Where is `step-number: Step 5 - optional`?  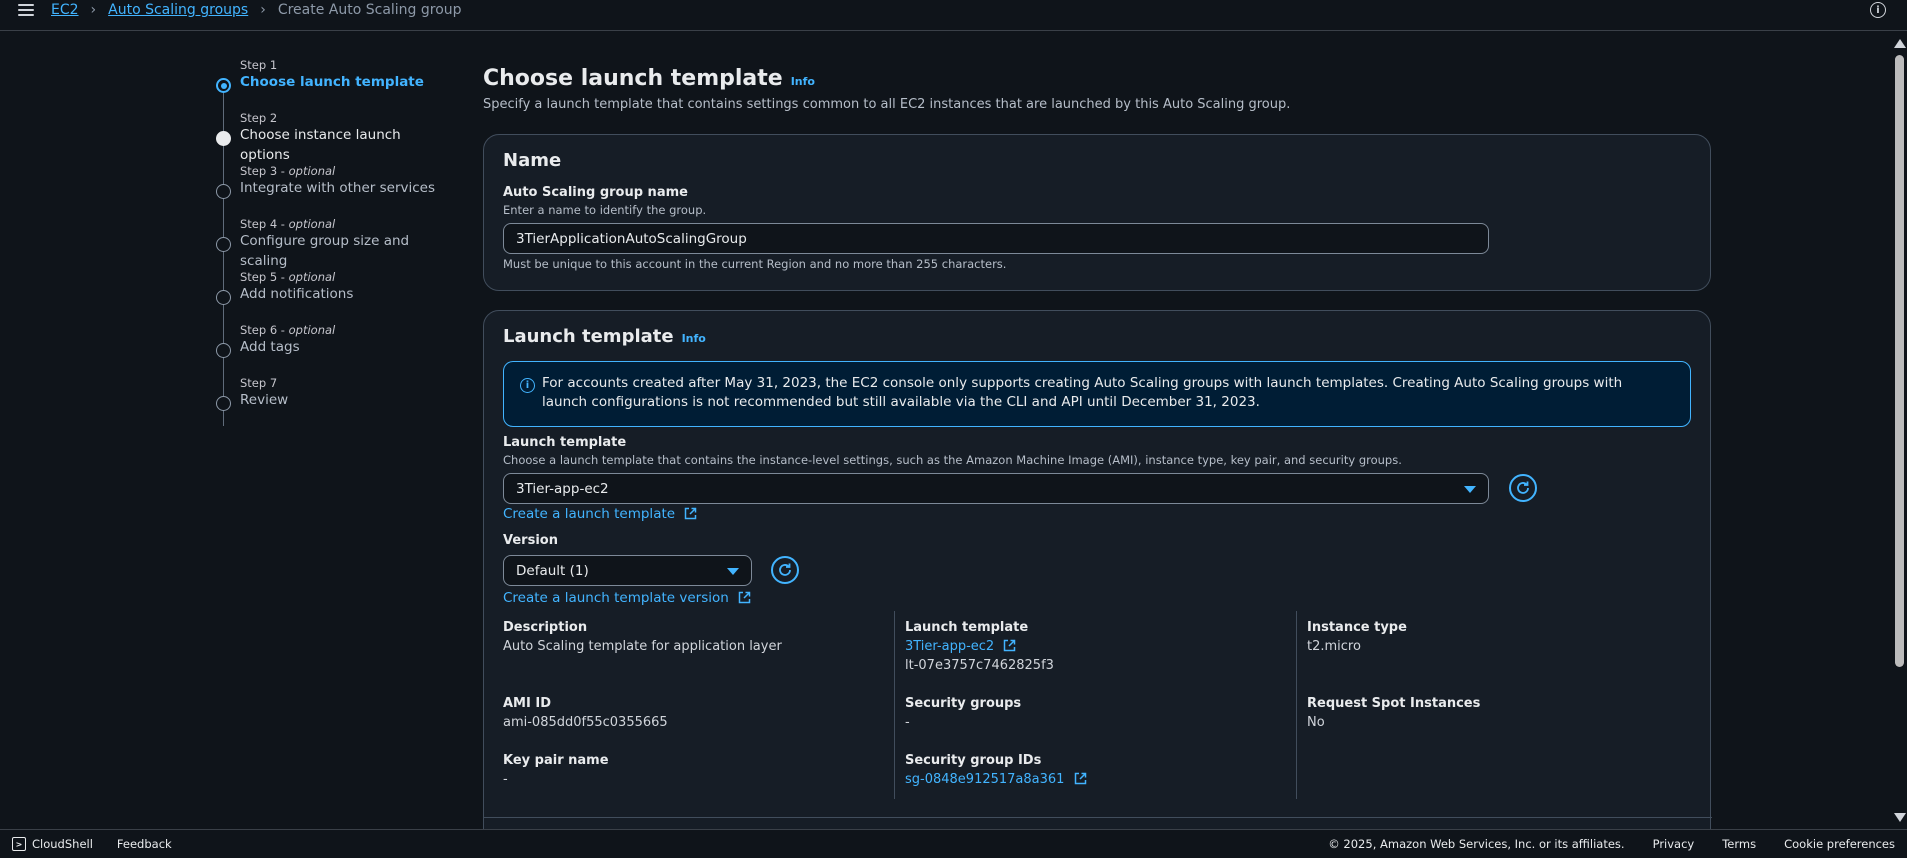
step-number: Step 5 - optional is located at coordinates (288, 277).